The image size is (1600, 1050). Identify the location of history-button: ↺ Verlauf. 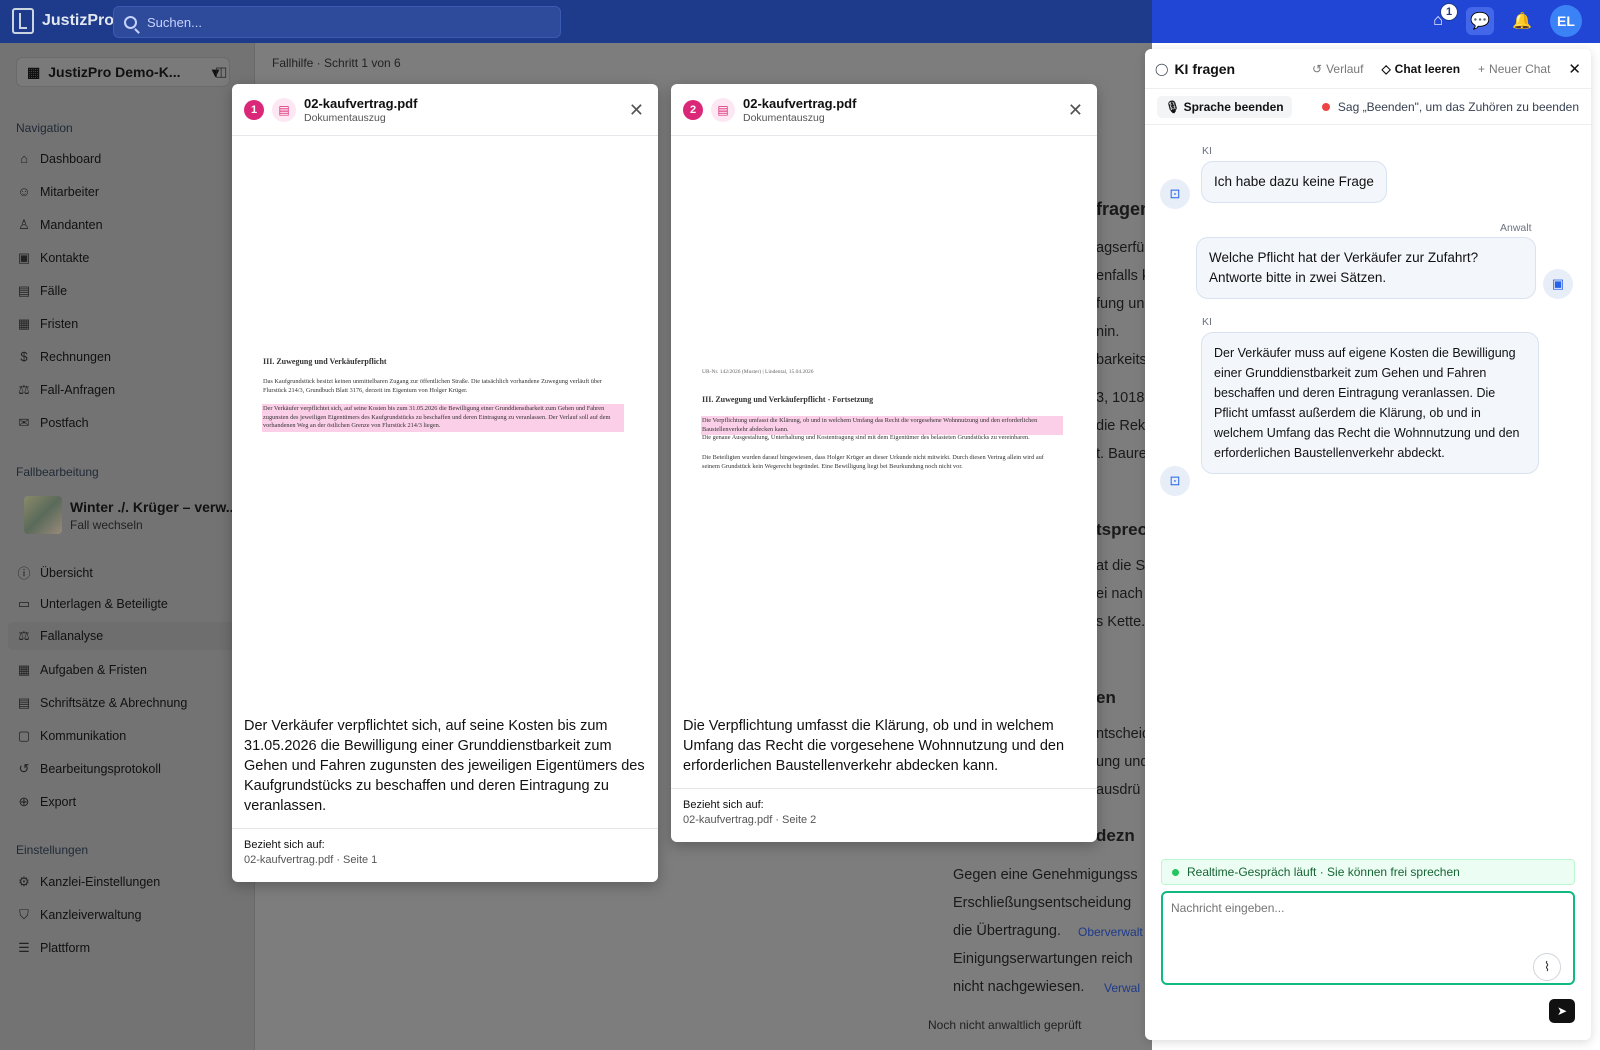
(1337, 69).